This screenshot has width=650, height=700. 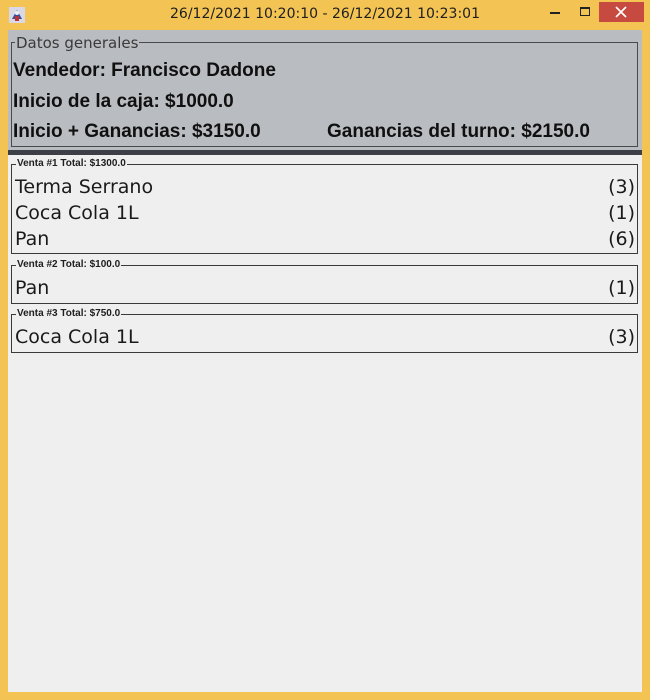 I want to click on sale-legend: Venta #3 Total: $750.0, so click(x=69, y=314).